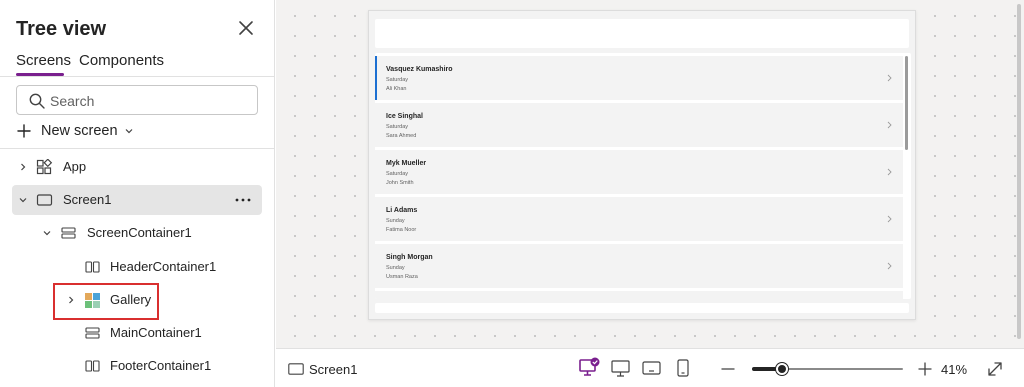 This screenshot has width=1024, height=387. I want to click on scrollbar-thumb, so click(1019, 171).